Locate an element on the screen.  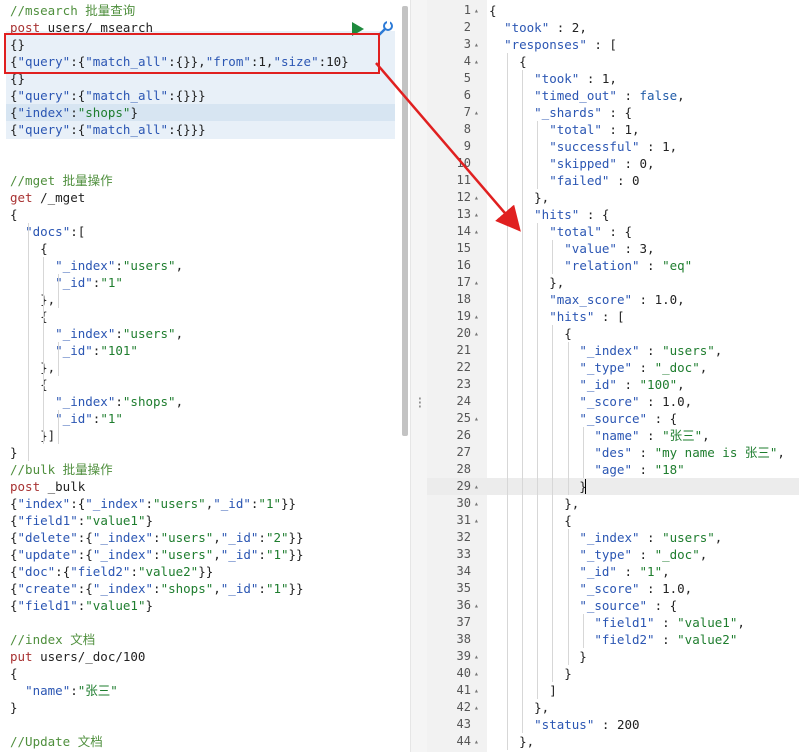
request-line: //mget 批量操作 is located at coordinates (210, 180).